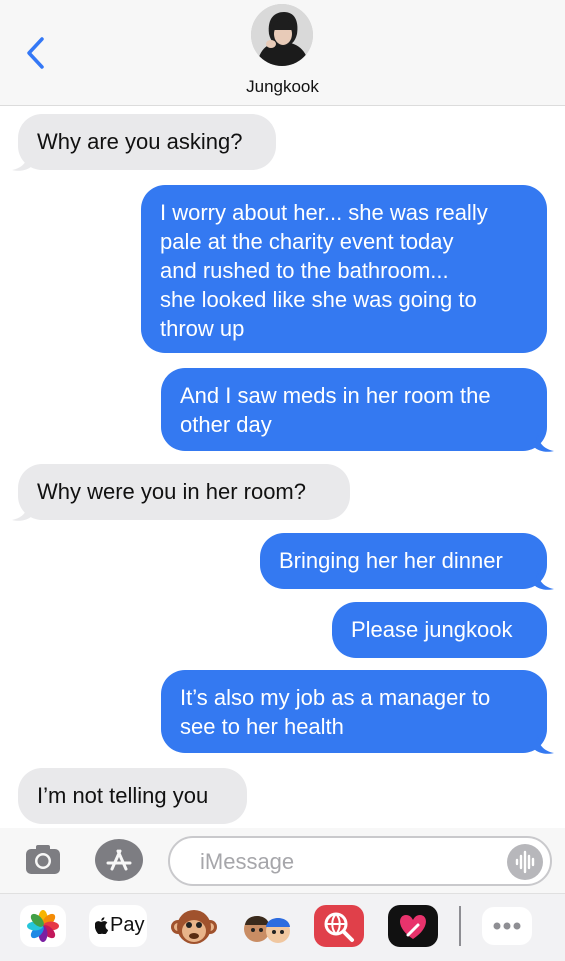 The image size is (565, 961). What do you see at coordinates (194, 927) in the screenshot?
I see `monkey-animoji-icon` at bounding box center [194, 927].